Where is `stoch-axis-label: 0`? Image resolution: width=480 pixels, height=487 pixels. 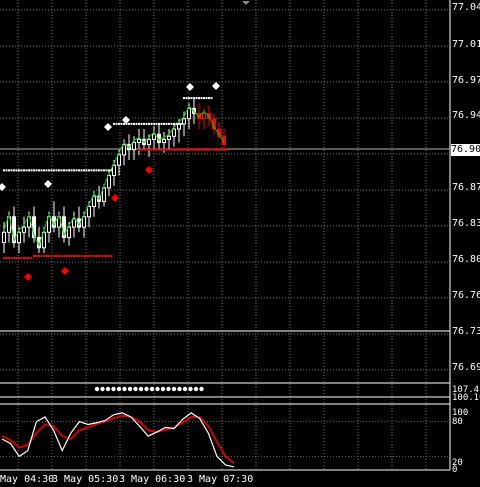 stoch-axis-label: 0 is located at coordinates (455, 470).